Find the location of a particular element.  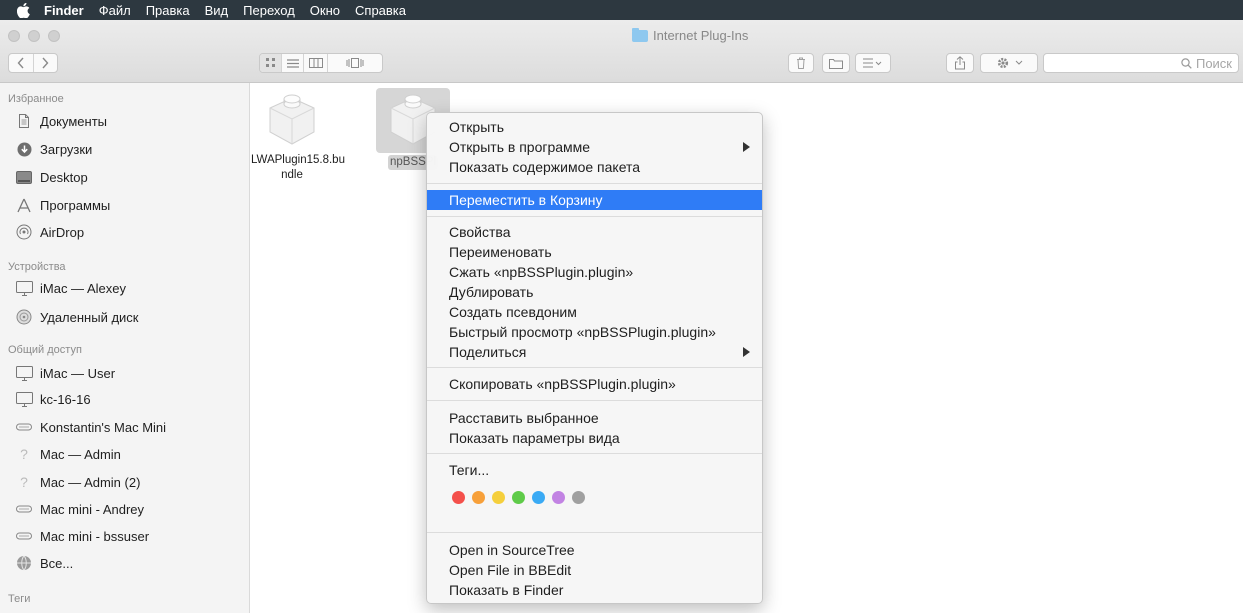

menu-item-compress: Сжать «npBSSPlugin.plugin» is located at coordinates (594, 272).